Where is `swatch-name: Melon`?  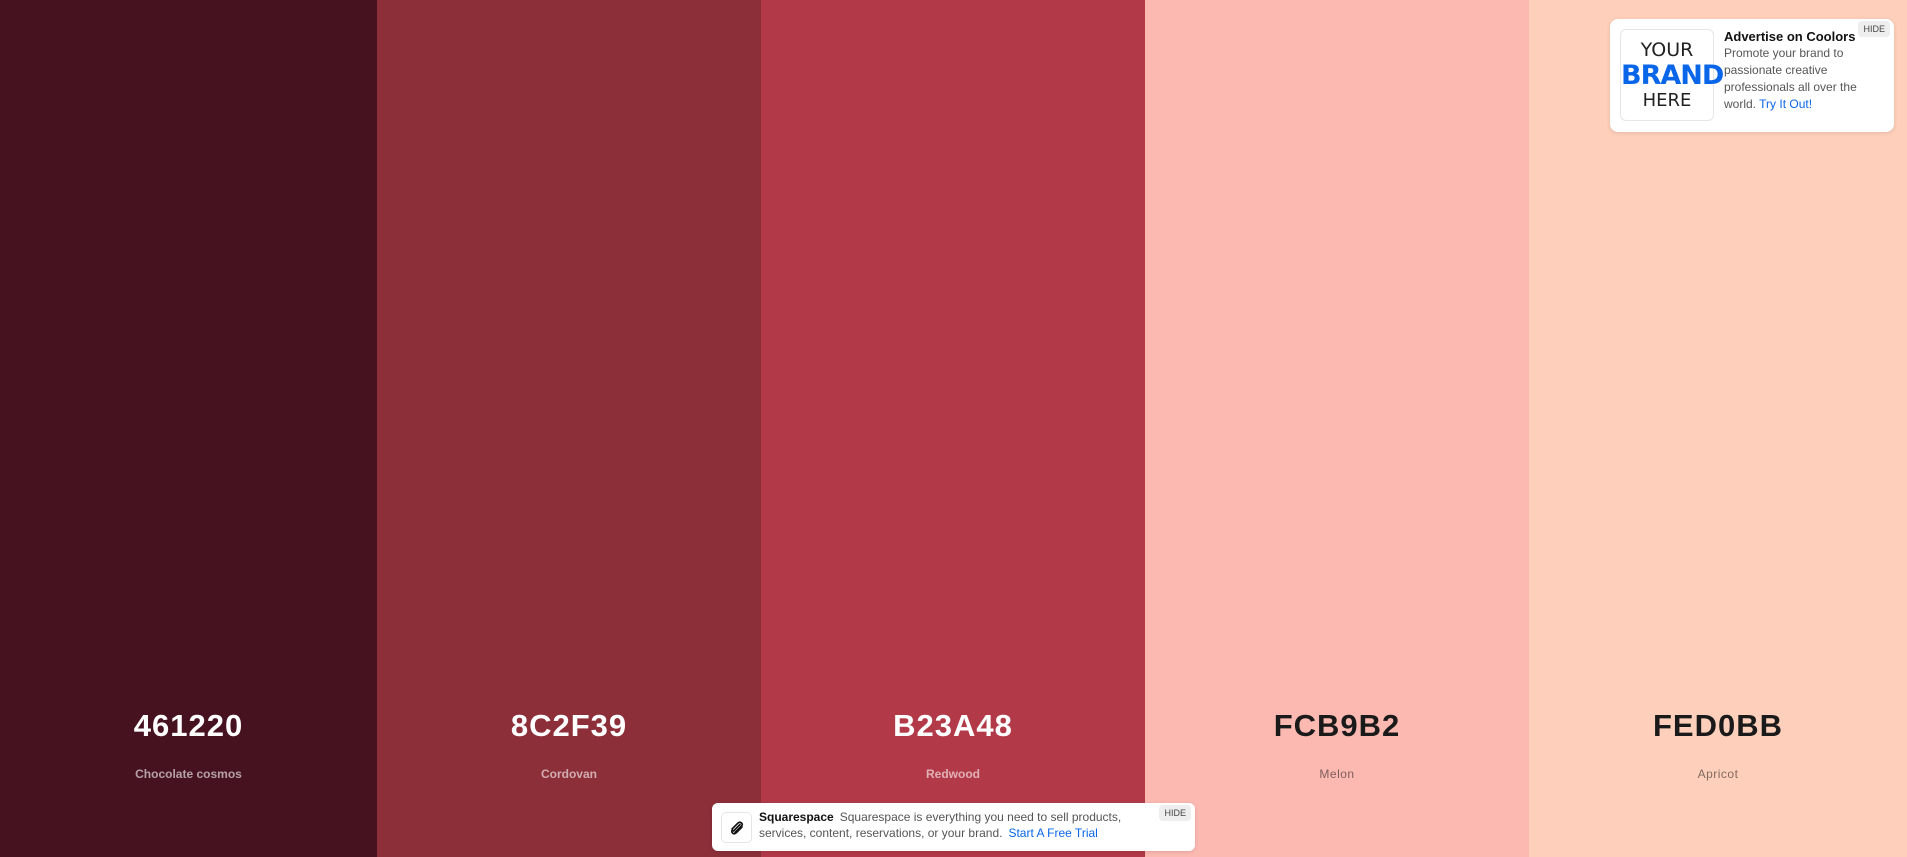 swatch-name: Melon is located at coordinates (1337, 774).